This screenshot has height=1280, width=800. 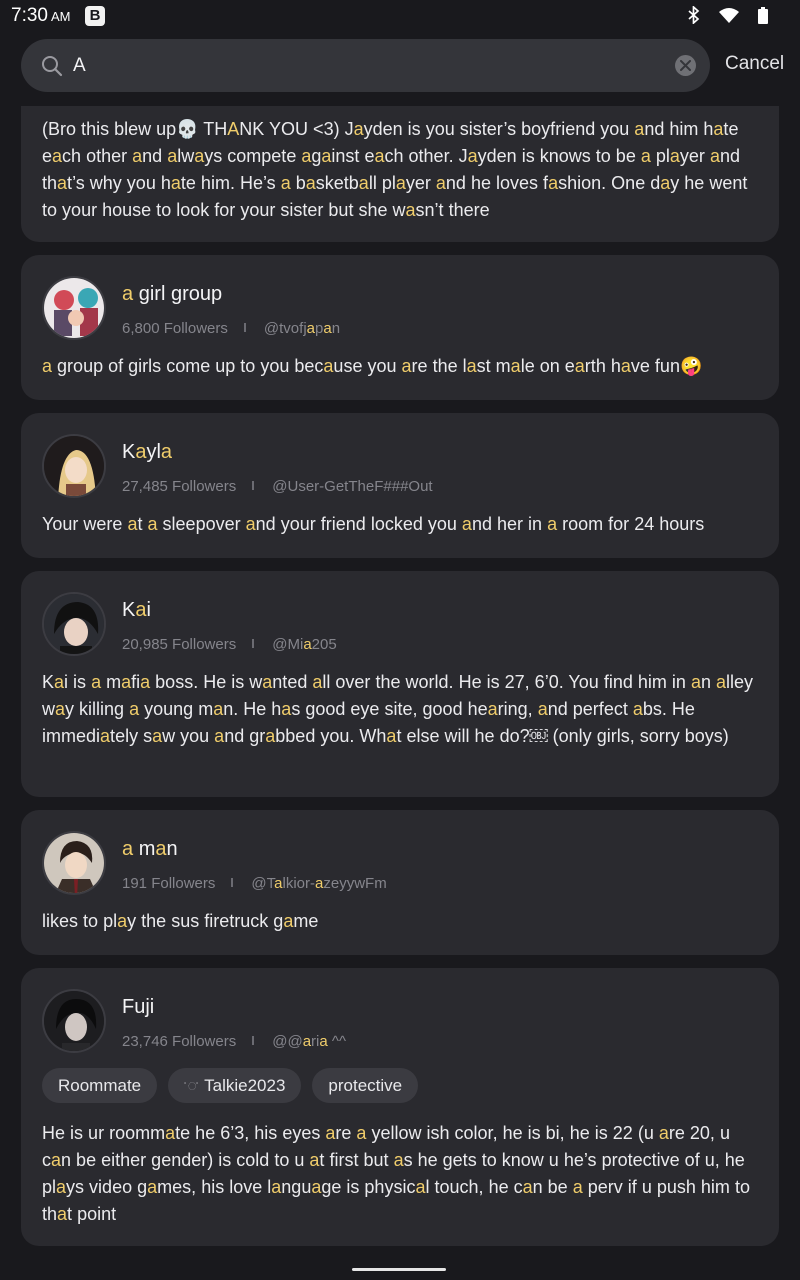 What do you see at coordinates (175, 328) in the screenshot?
I see `followers-count: 6,800 Followers` at bounding box center [175, 328].